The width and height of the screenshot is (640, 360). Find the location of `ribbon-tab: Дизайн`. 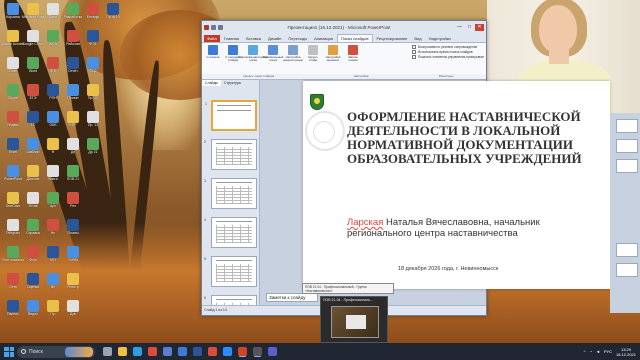

ribbon-tab: Дизайн is located at coordinates (274, 38).